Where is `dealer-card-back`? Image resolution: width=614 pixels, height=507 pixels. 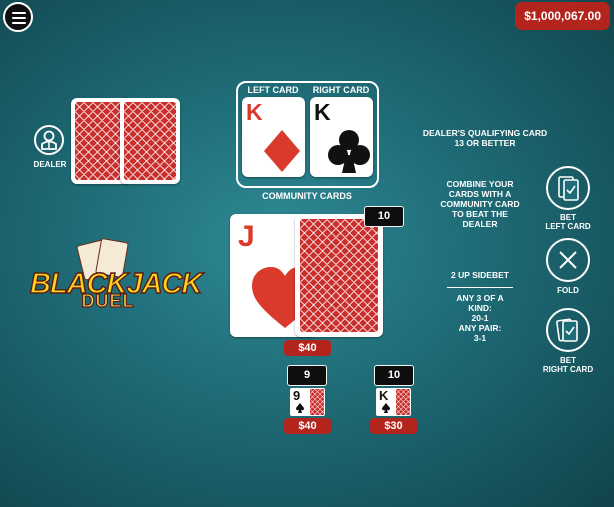
dealer-card-back is located at coordinates (150, 141).